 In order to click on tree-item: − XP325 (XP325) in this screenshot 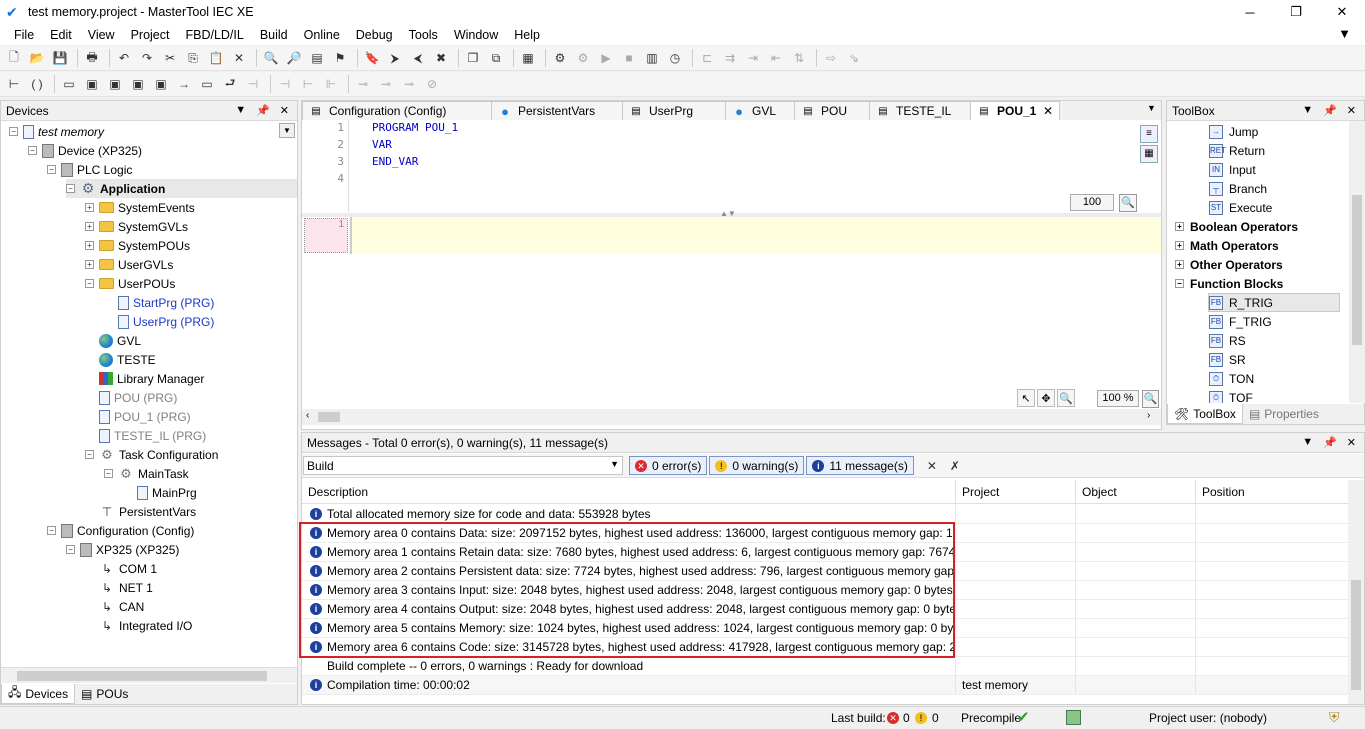, I will do `click(122, 549)`.